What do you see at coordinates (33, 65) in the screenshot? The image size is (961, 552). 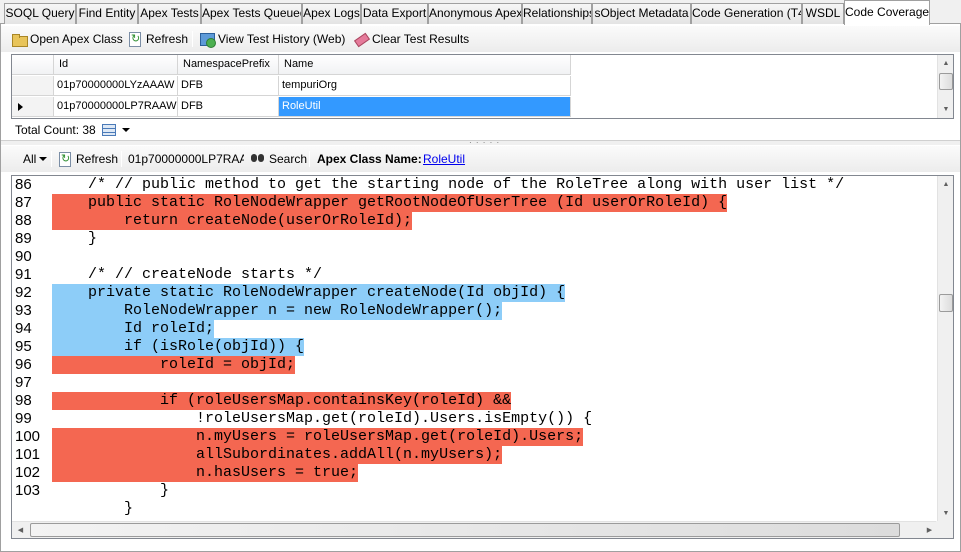 I see `grid-corner-header` at bounding box center [33, 65].